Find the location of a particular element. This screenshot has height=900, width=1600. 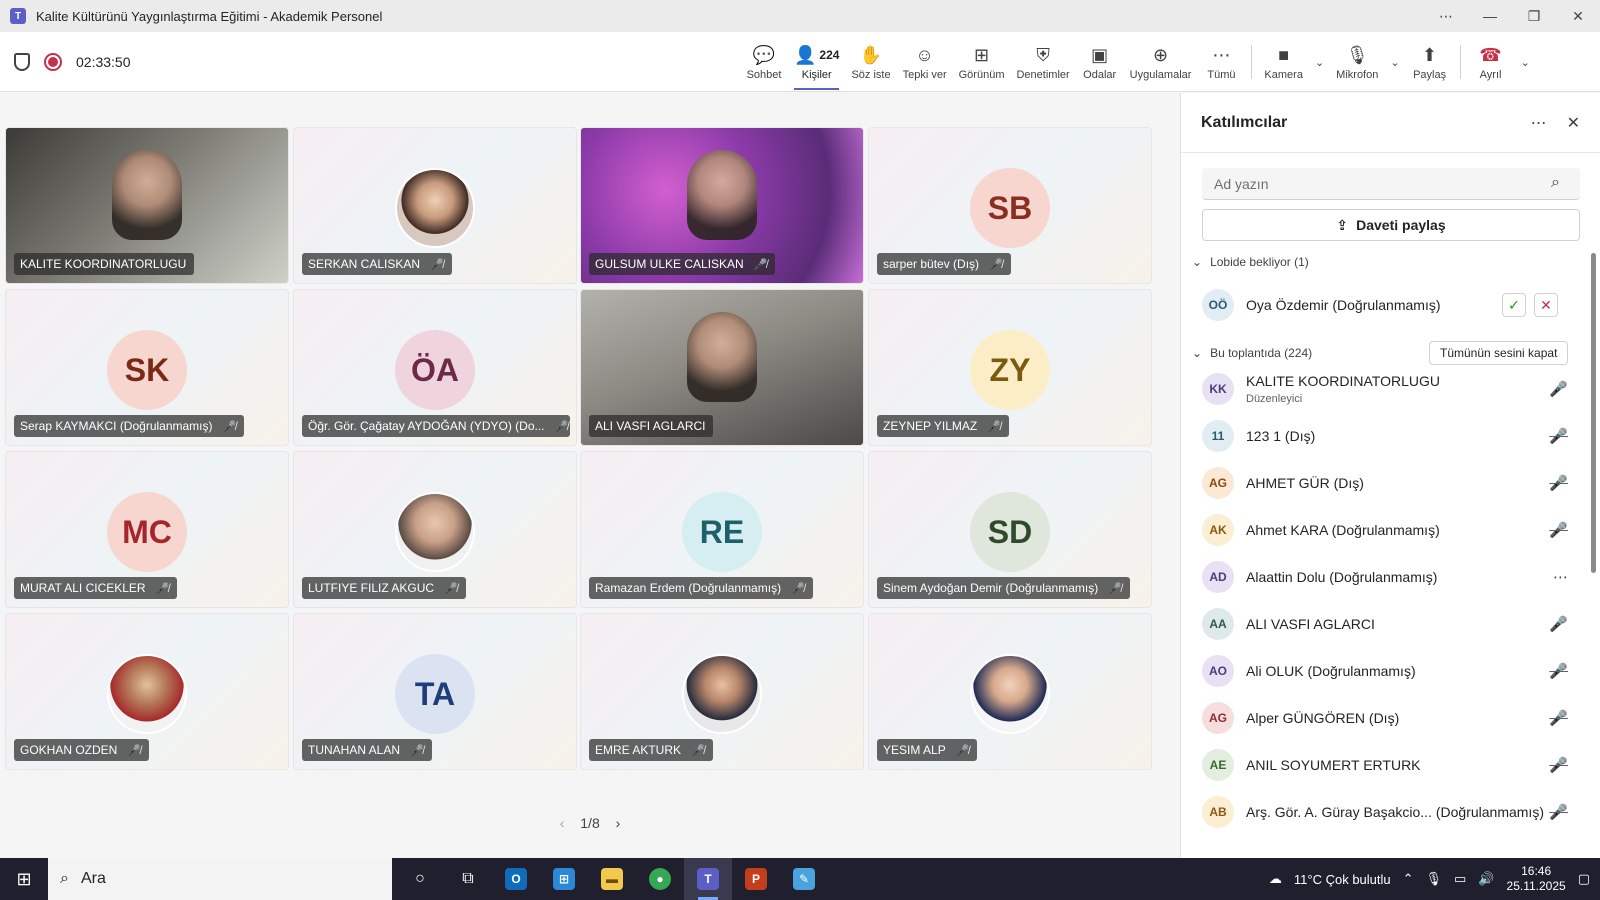

participant-search-input is located at coordinates (1391, 184).